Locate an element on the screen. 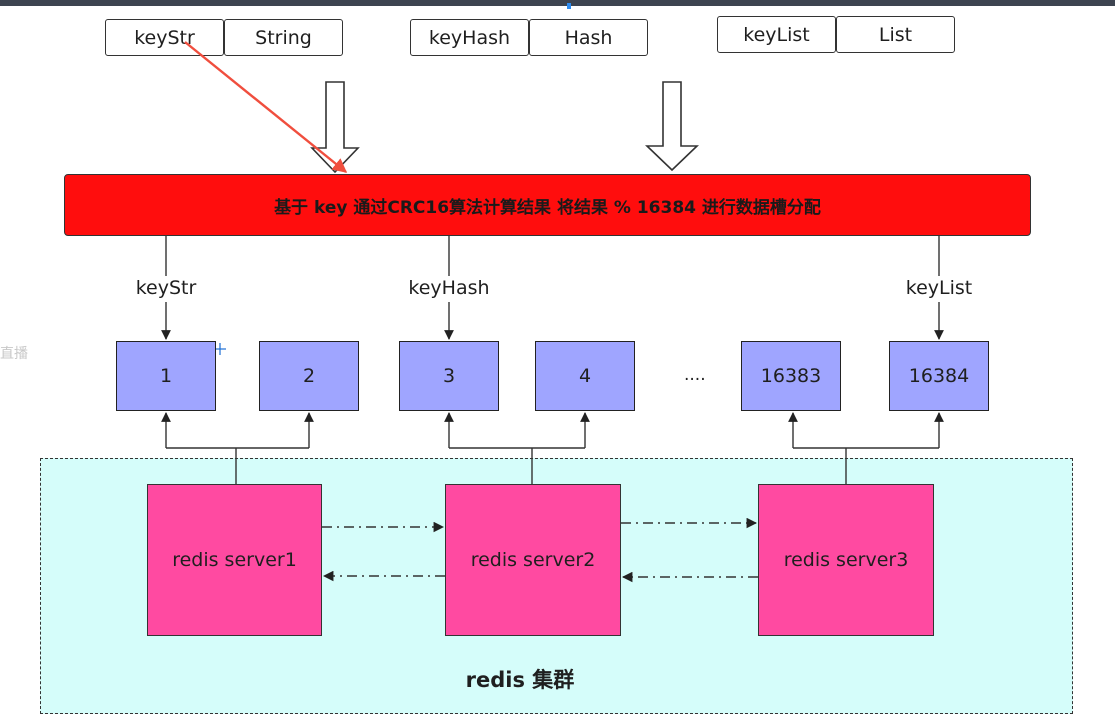 This screenshot has width=1115, height=725. slot-16383: 16383 is located at coordinates (791, 376).